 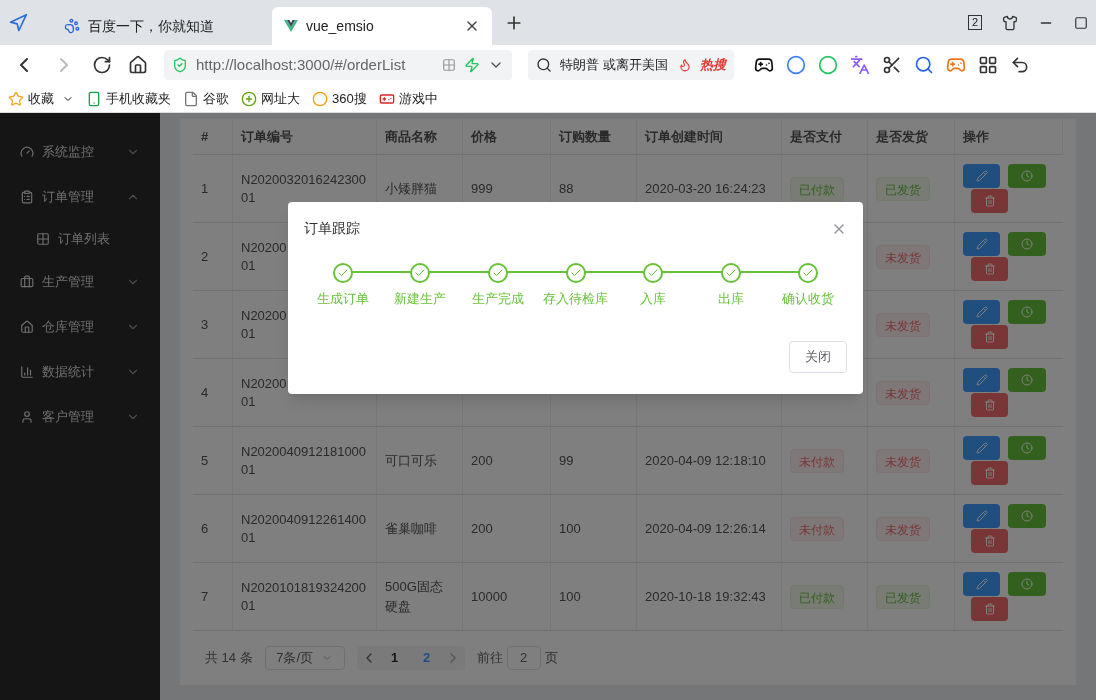 What do you see at coordinates (449, 65) in the screenshot?
I see `qr-icon` at bounding box center [449, 65].